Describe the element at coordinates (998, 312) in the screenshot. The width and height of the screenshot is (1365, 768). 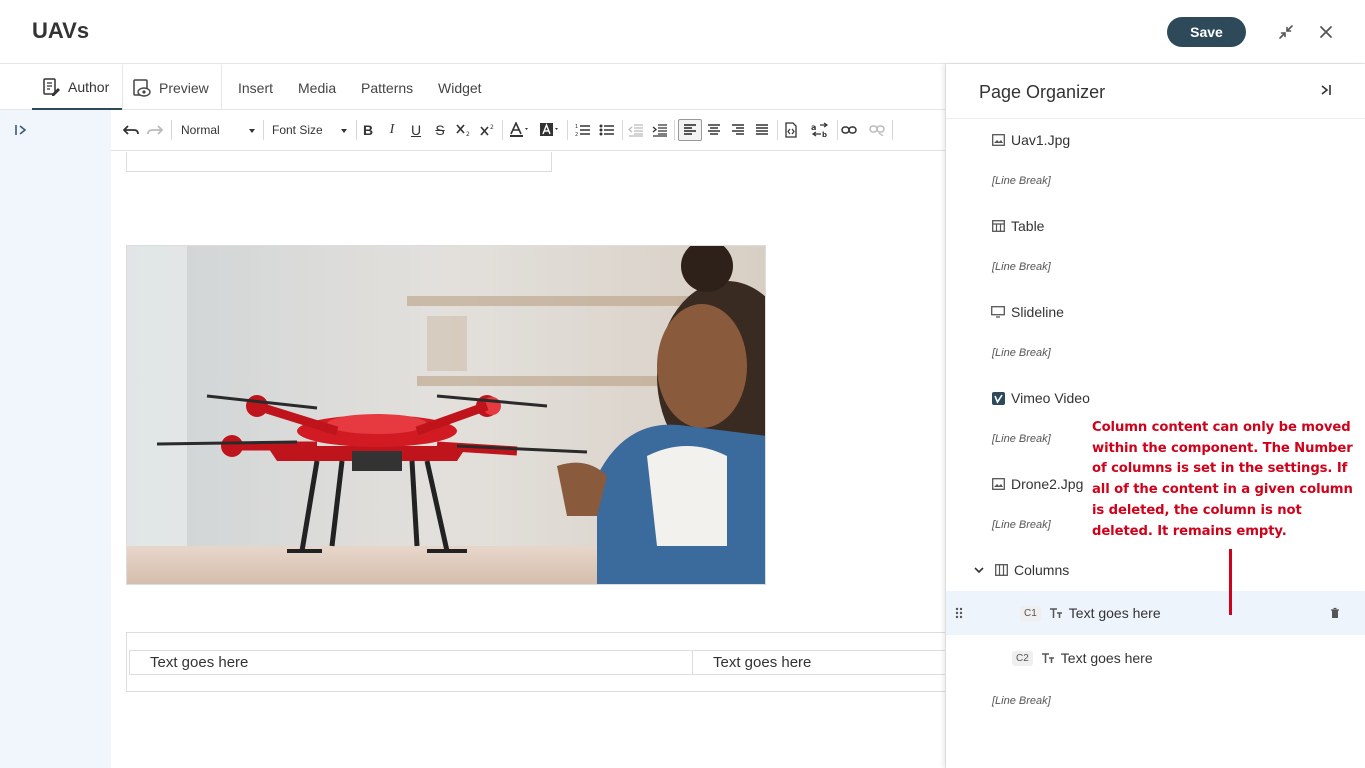
I see `slideshow-icon` at that location.